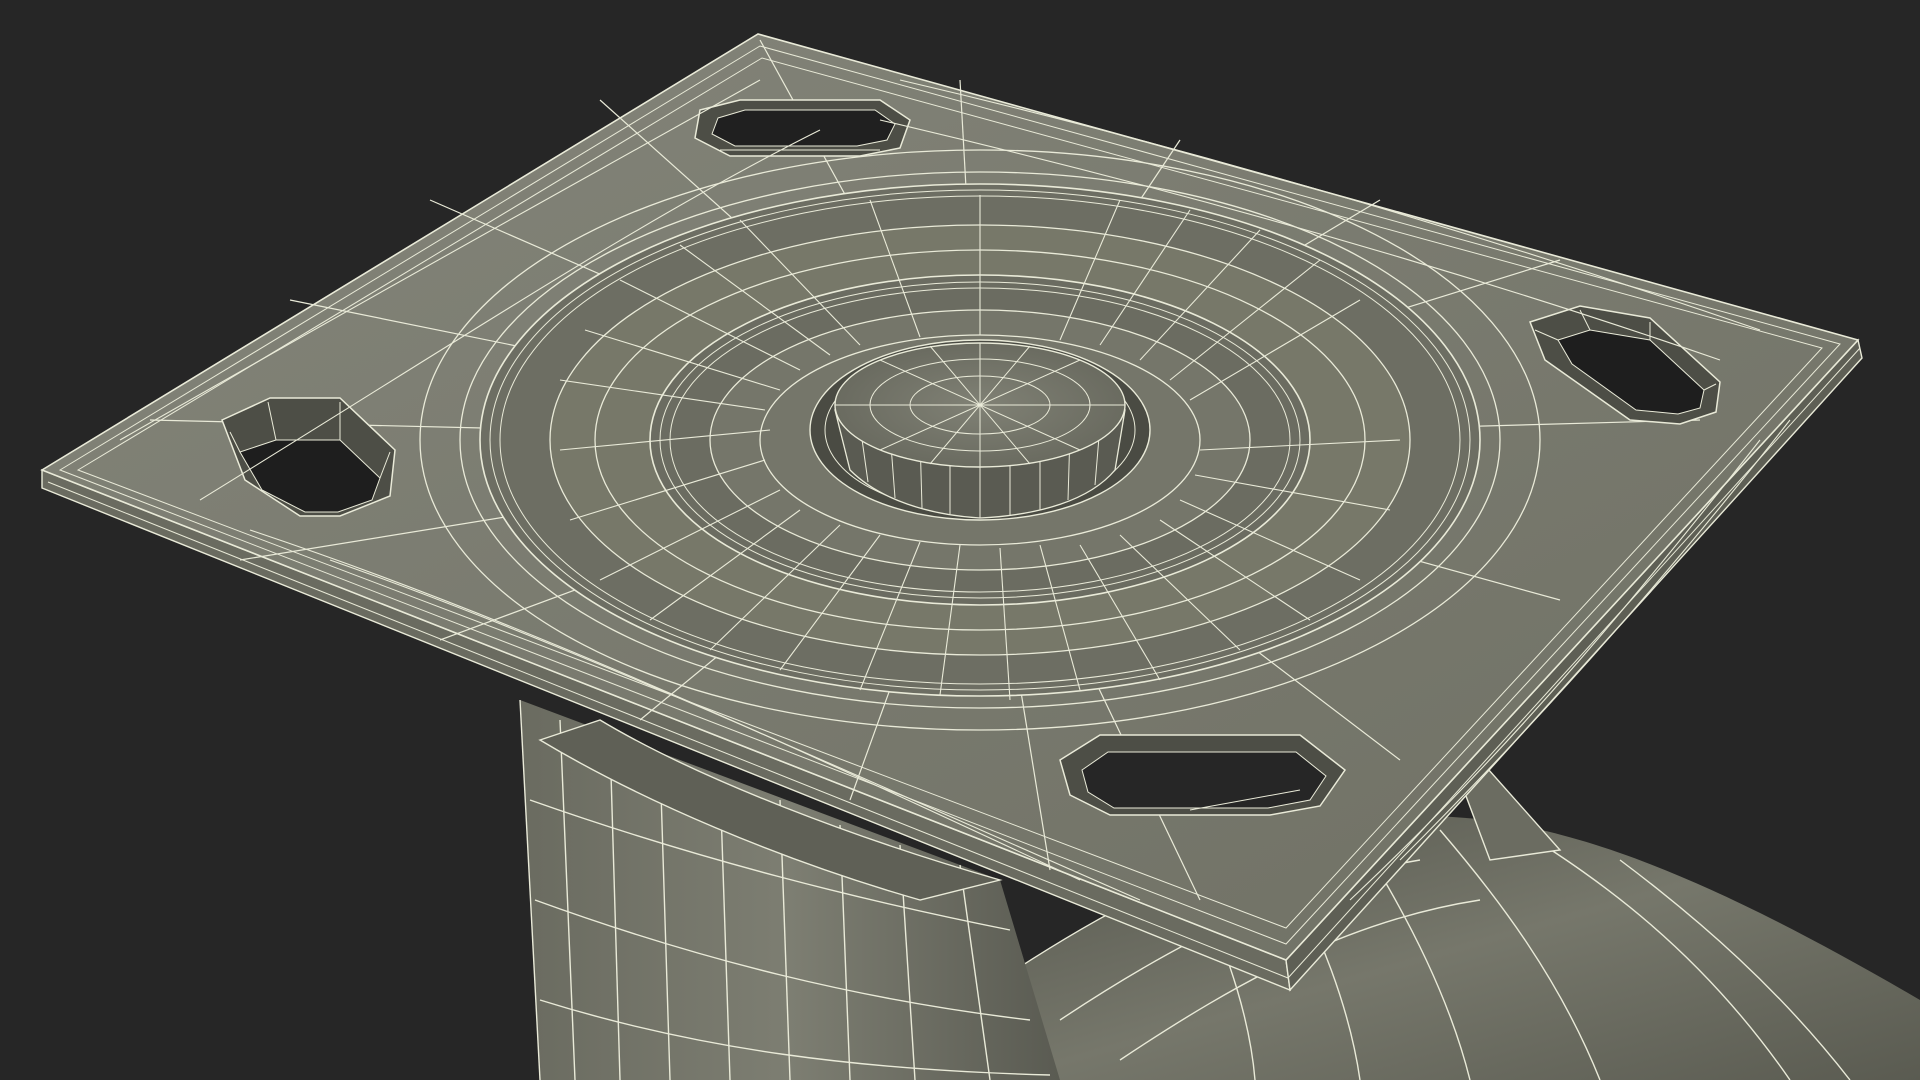 The image size is (1920, 1080). Describe the element at coordinates (802, 128) in the screenshot. I see `mounting-slot-top` at that location.